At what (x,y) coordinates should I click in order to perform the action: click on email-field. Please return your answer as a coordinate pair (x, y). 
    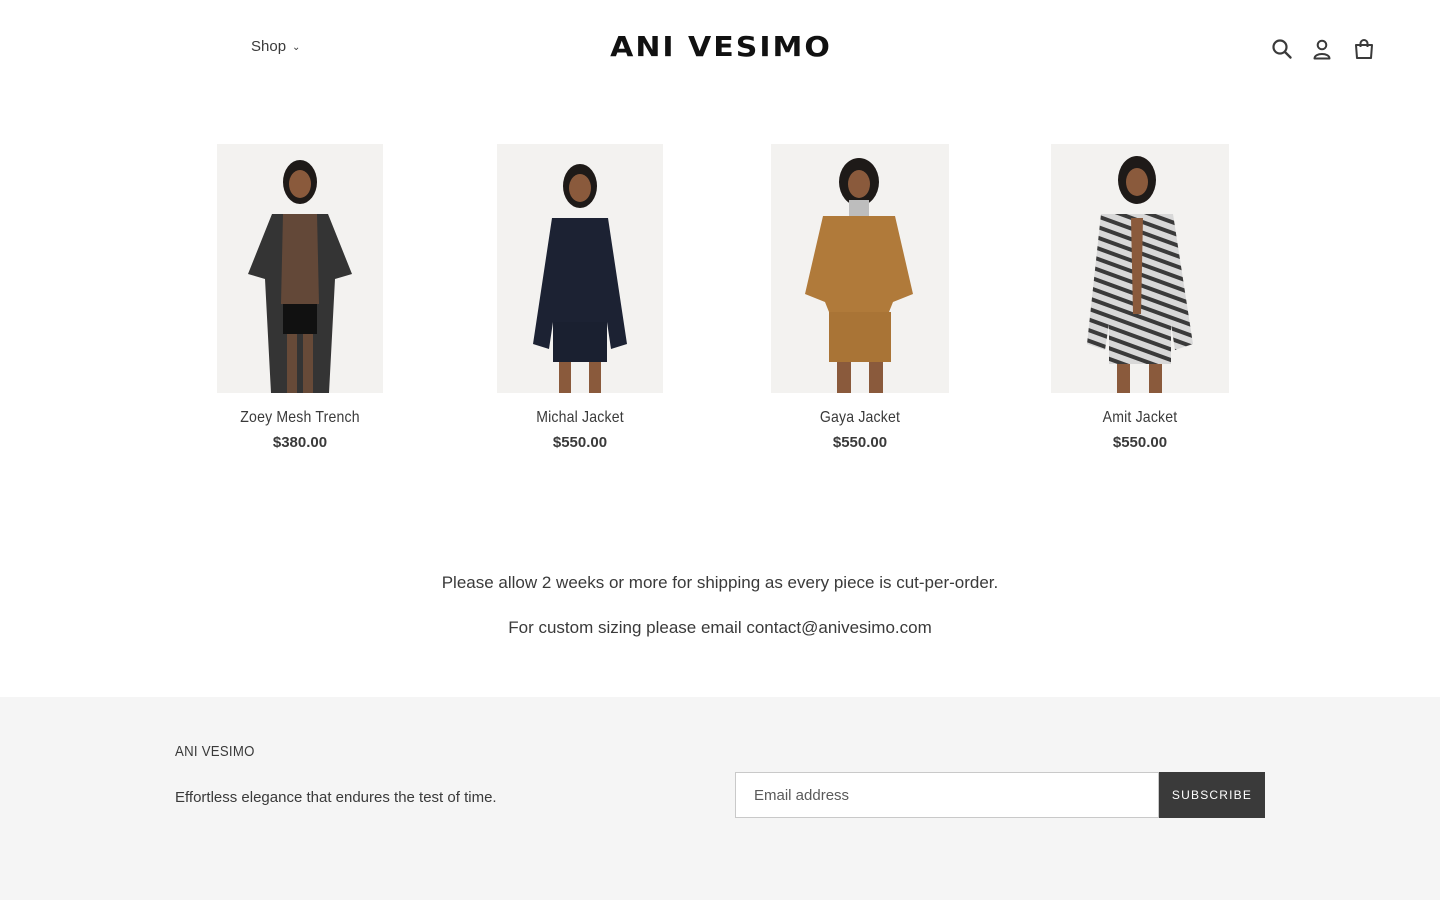
    Looking at the image, I should click on (947, 795).